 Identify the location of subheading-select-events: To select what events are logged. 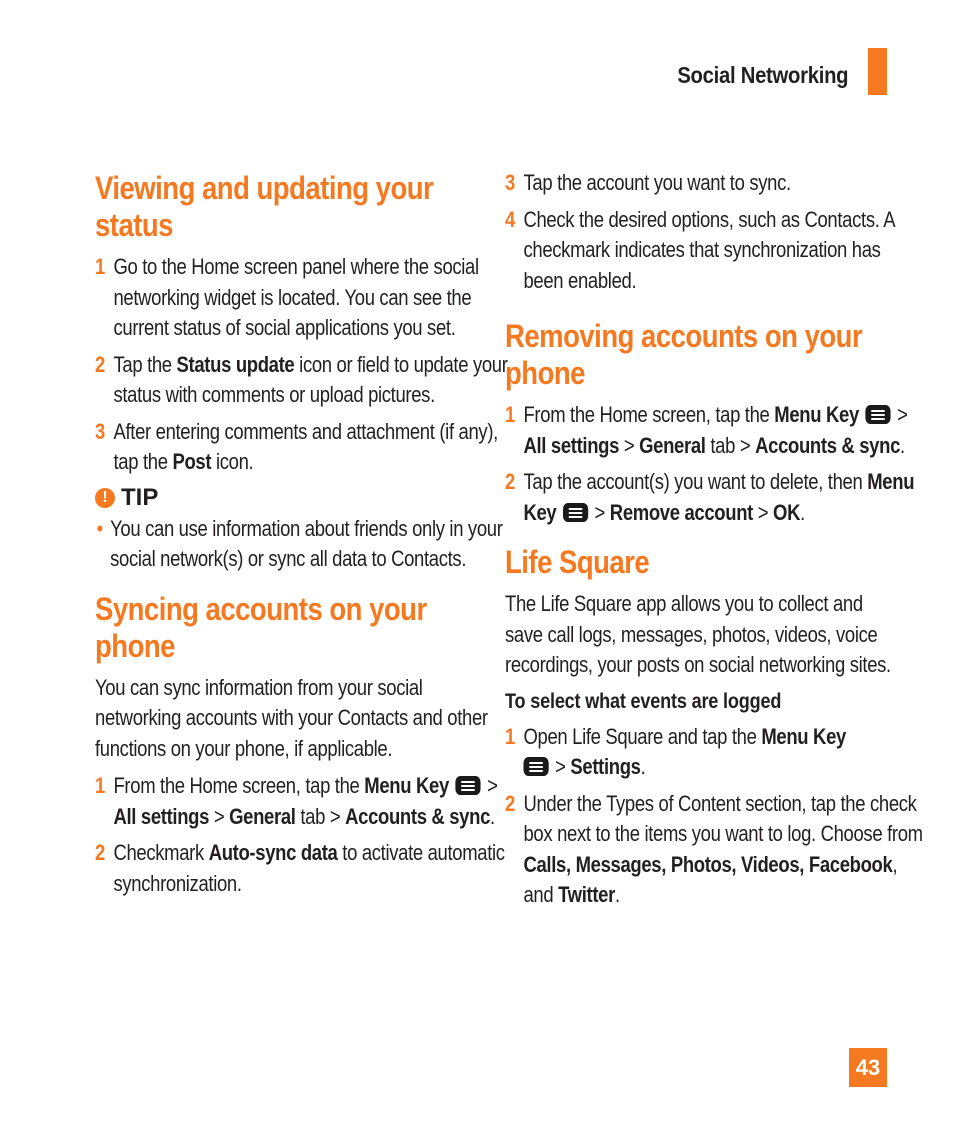
(643, 701).